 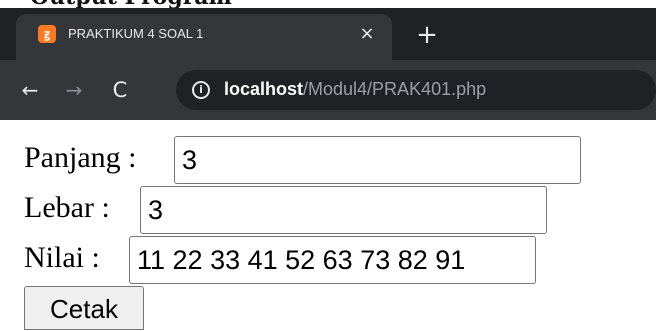 I want to click on favicon-glyph: ꙃ, so click(x=47, y=34).